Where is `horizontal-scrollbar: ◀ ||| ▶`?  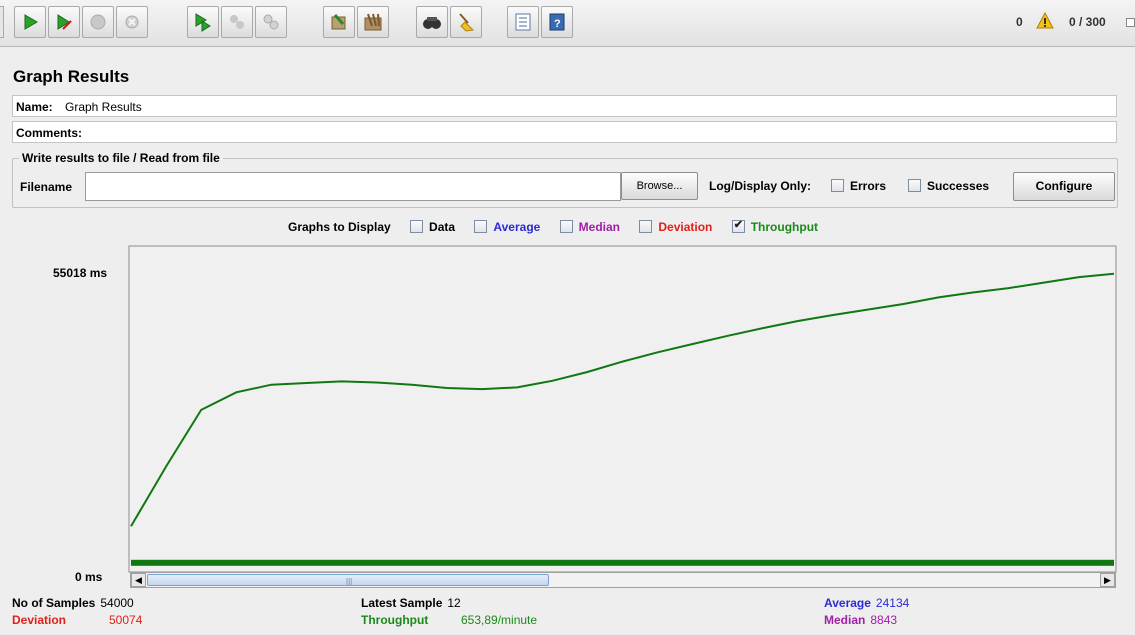
horizontal-scrollbar: ◀ ||| ▶ is located at coordinates (623, 580).